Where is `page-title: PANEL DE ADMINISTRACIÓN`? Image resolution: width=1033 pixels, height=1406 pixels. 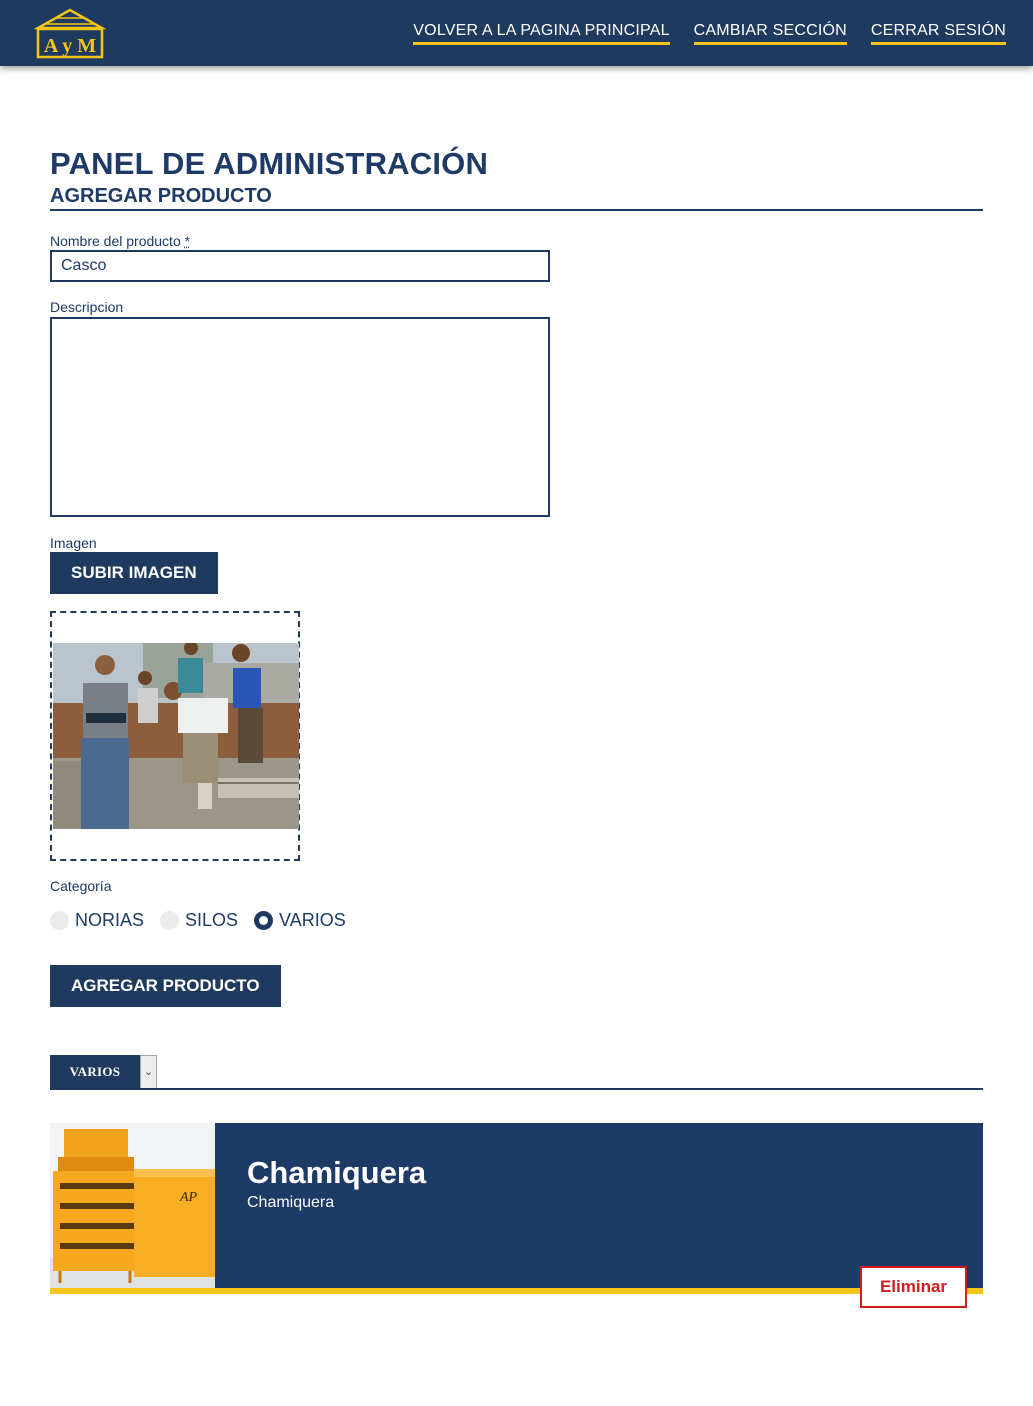 page-title: PANEL DE ADMINISTRACIÓN is located at coordinates (269, 163).